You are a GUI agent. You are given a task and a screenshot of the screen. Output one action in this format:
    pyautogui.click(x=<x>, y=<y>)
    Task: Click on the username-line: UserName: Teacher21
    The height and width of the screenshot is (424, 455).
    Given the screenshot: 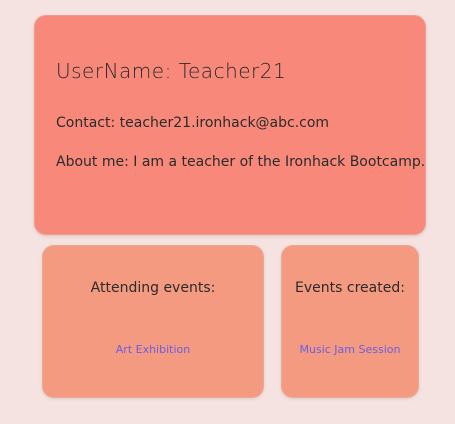 What is the action you would take?
    pyautogui.click(x=171, y=71)
    